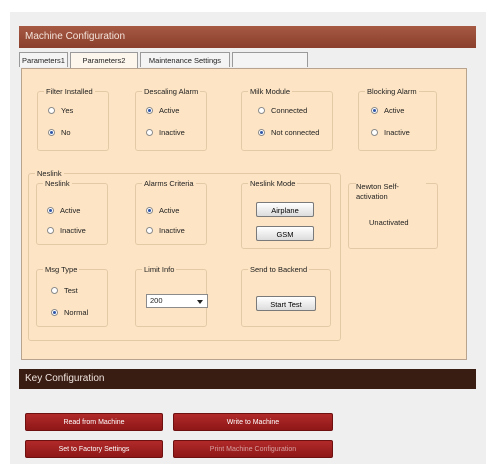  I want to click on alarms-inactive-radio: Inactive, so click(165, 231).